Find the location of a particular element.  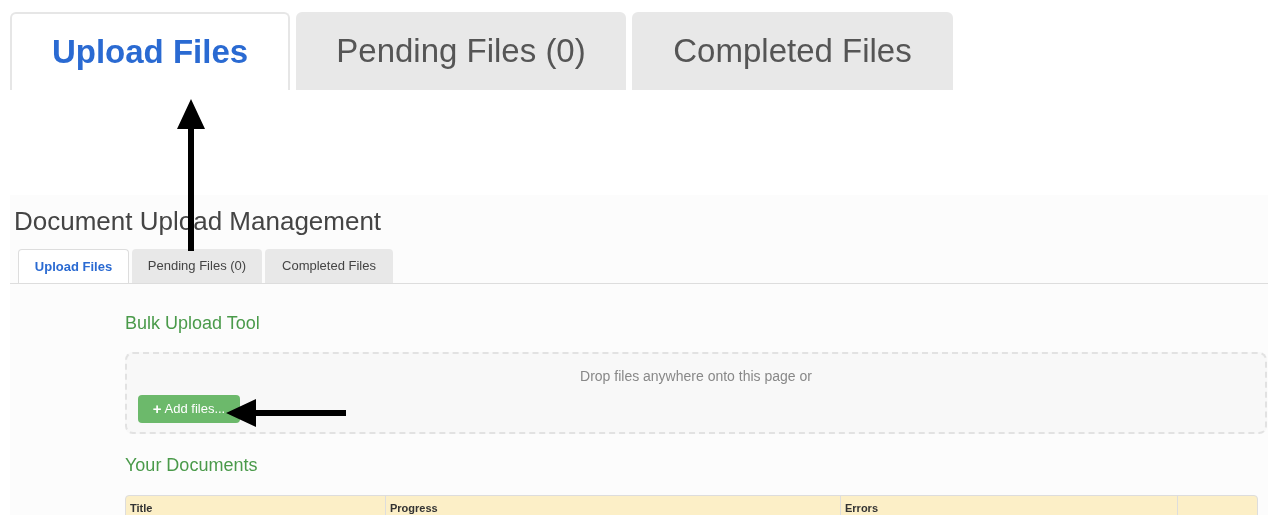

left-arrow-icon is located at coordinates (286, 413).